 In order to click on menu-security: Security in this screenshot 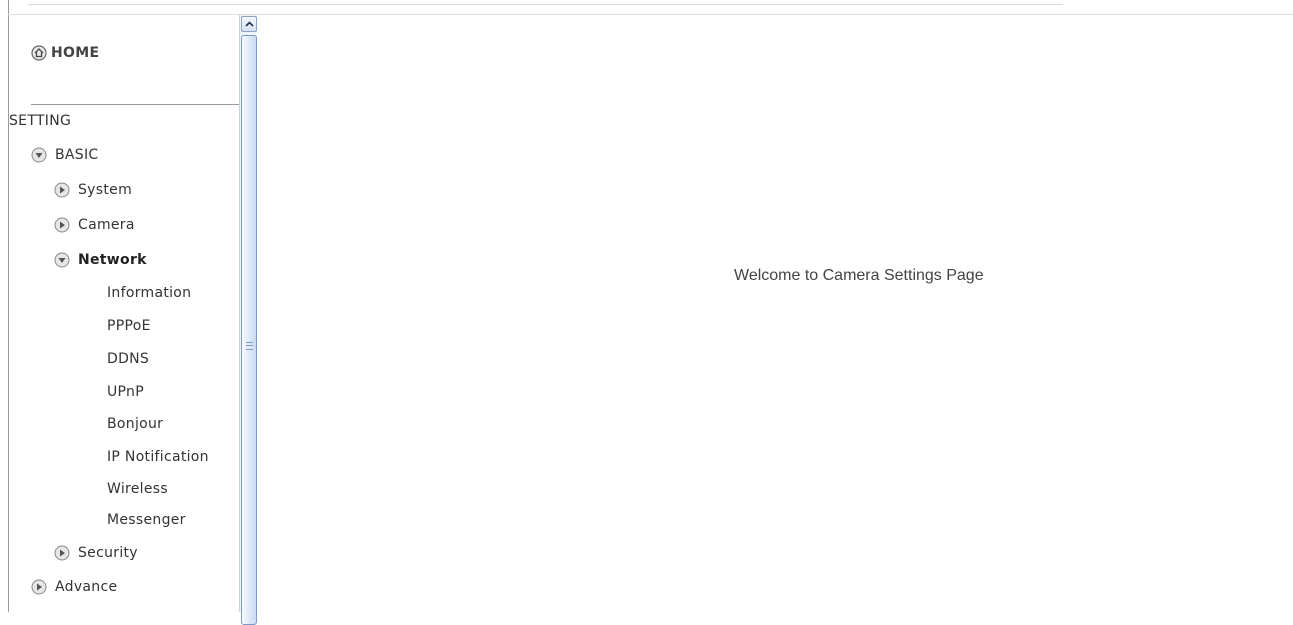, I will do `click(96, 553)`.